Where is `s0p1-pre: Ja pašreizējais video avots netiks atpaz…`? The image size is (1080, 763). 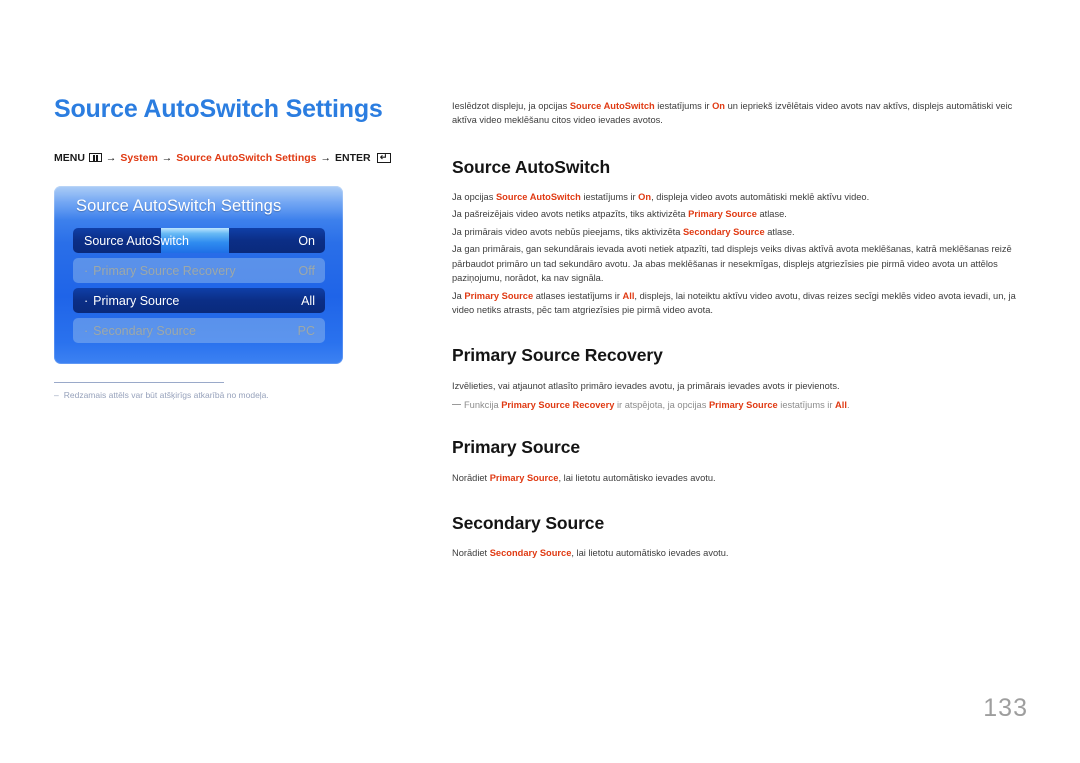
s0p1-pre: Ja pašreizējais video avots netiks atpaz… is located at coordinates (570, 214).